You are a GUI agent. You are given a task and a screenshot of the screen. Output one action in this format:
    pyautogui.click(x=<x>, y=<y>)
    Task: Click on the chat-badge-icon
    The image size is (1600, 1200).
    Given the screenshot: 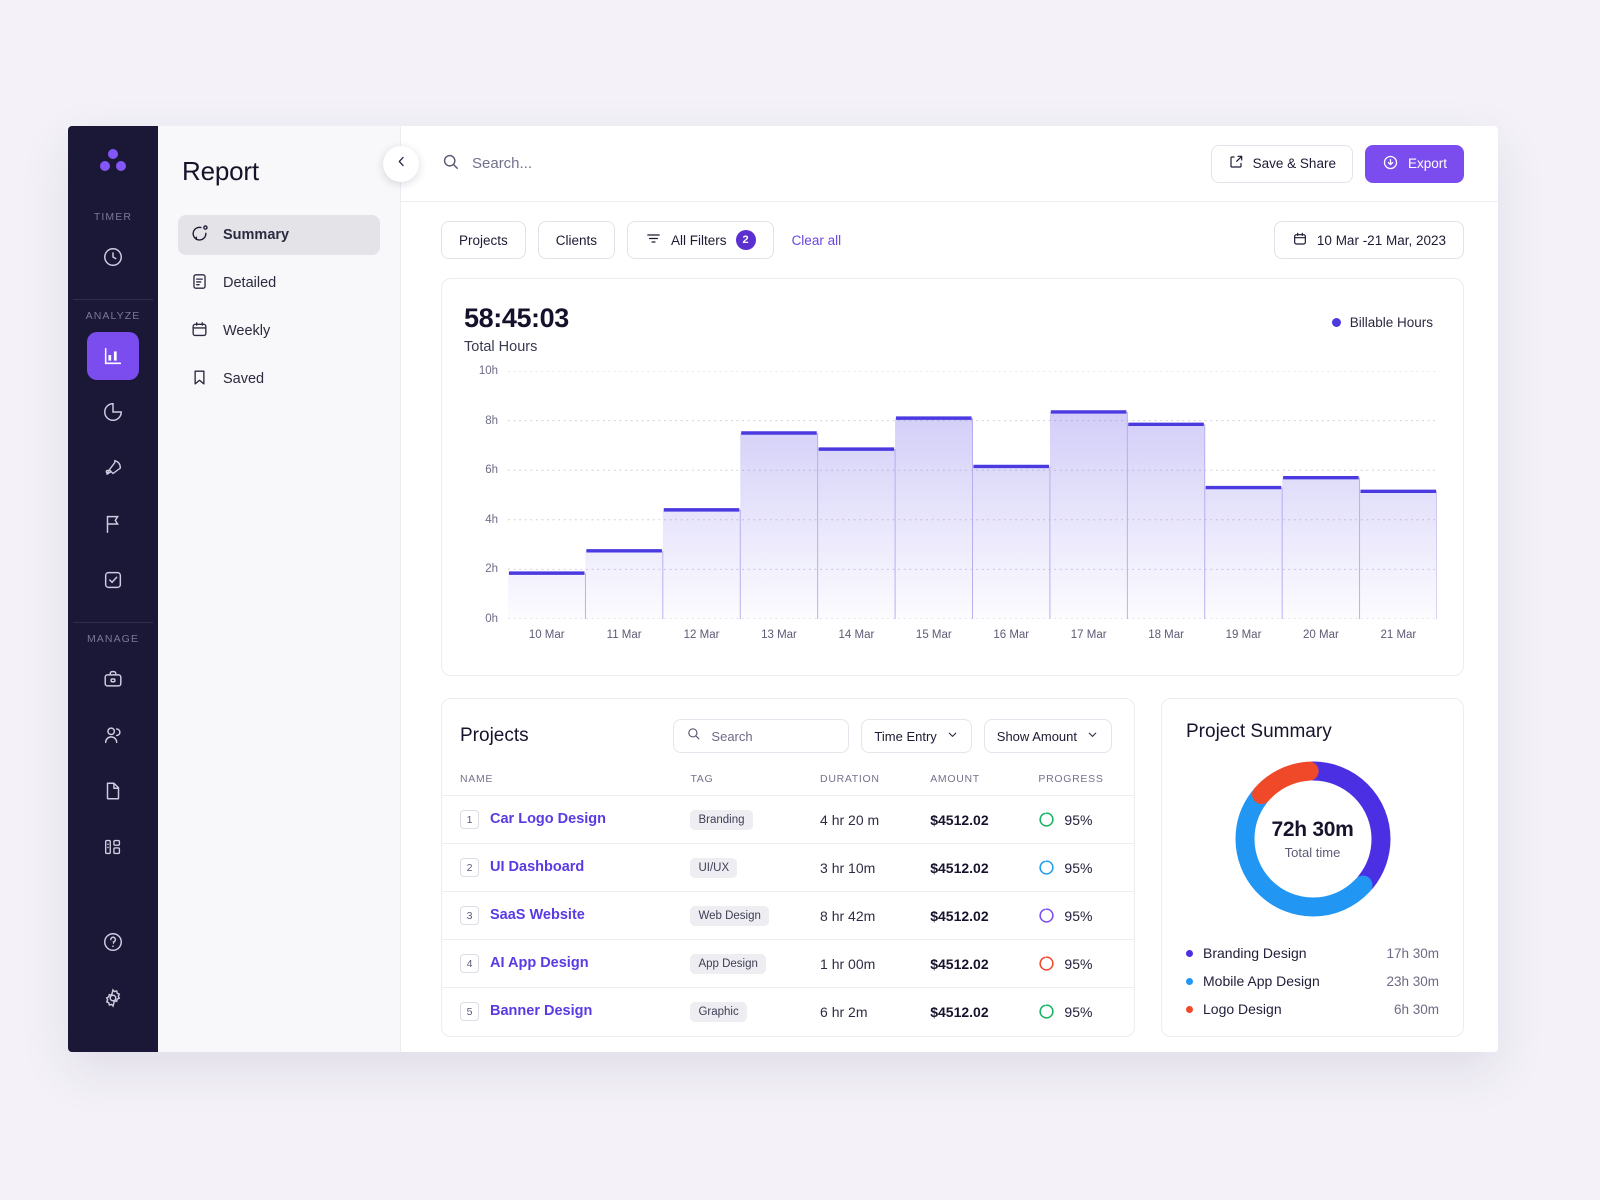 What is the action you would take?
    pyautogui.click(x=199, y=235)
    